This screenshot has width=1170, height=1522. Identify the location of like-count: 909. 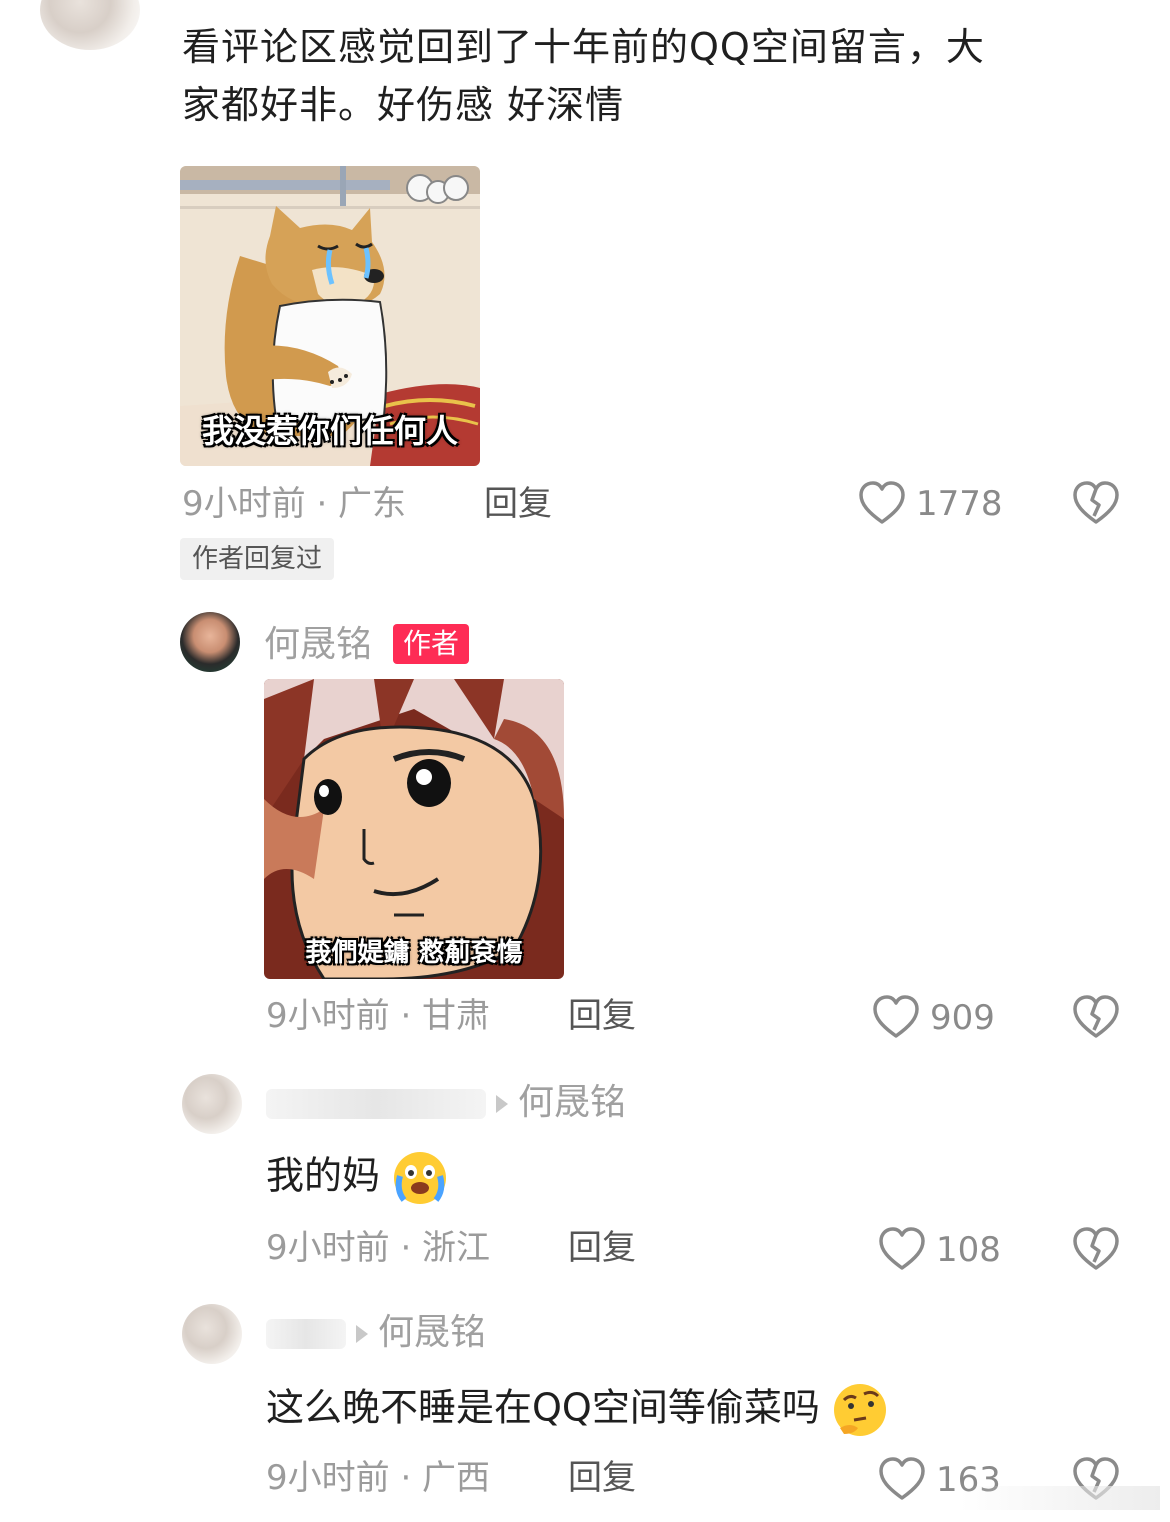
(962, 1018).